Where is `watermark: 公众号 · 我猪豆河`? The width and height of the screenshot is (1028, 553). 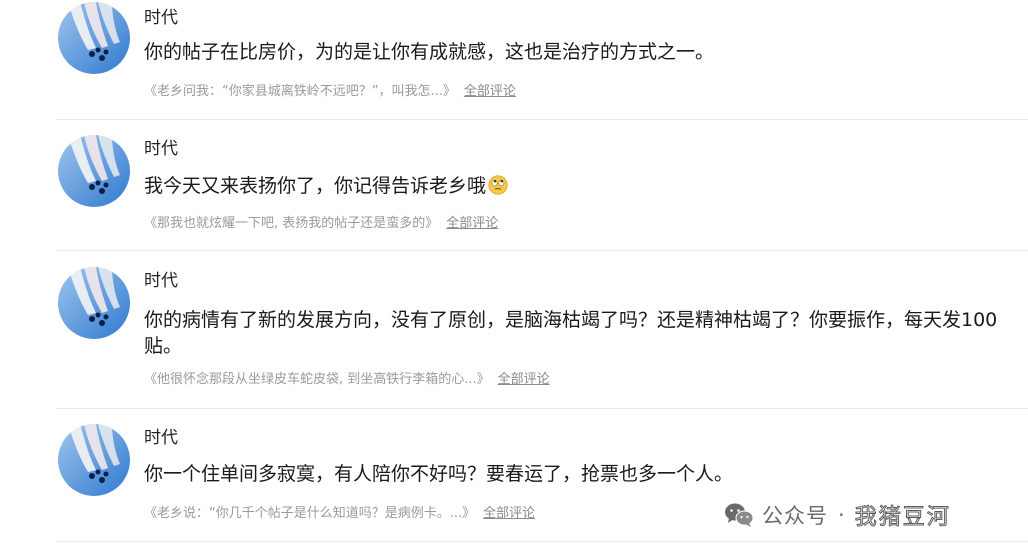
watermark: 公众号 · 我猪豆河 is located at coordinates (837, 515).